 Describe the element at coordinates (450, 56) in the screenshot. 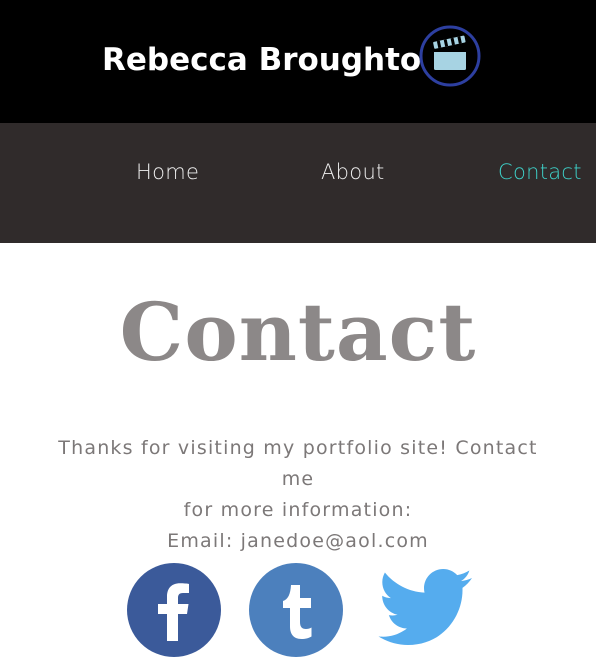

I see `clapperboard-icon` at that location.